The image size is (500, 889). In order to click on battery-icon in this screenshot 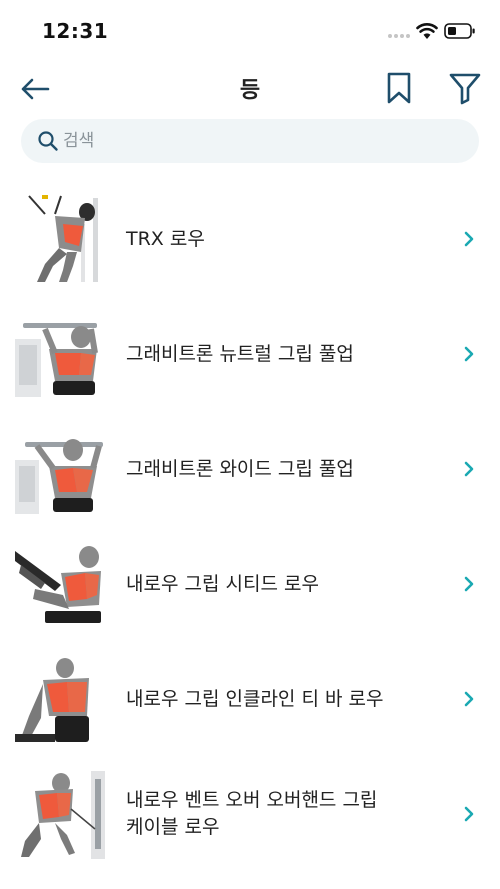, I will do `click(459, 31)`.